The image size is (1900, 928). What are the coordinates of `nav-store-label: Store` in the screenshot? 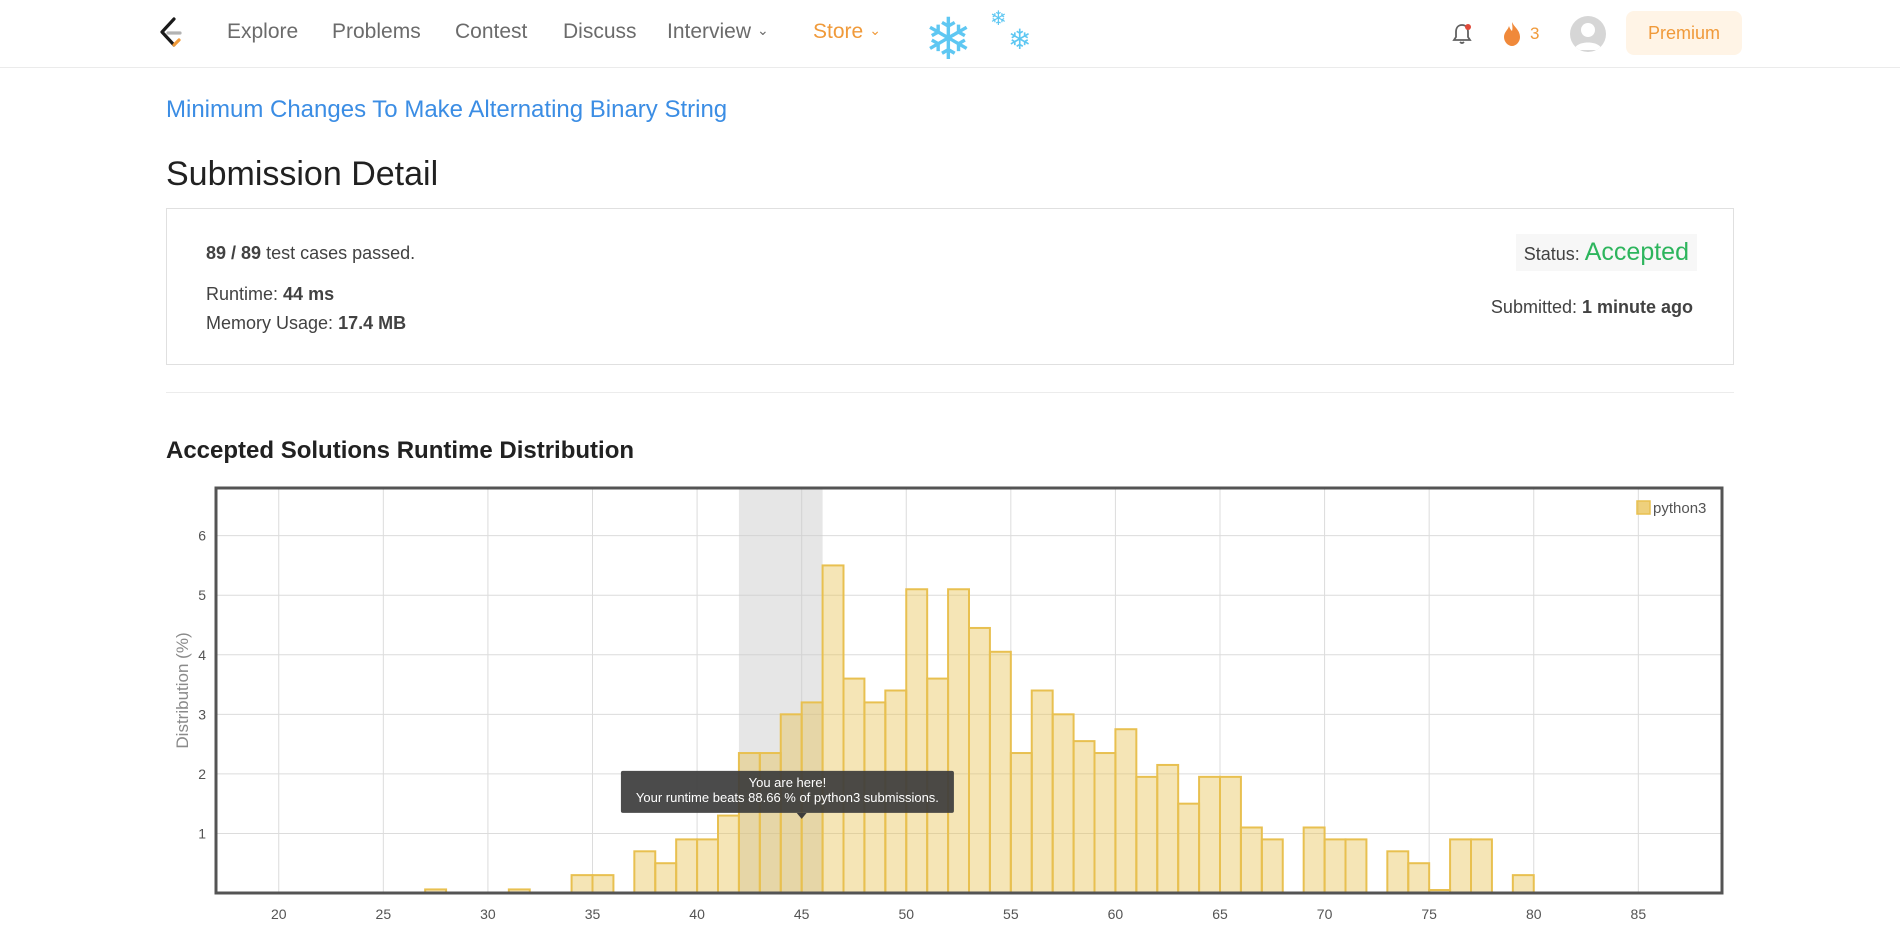 It's located at (838, 31).